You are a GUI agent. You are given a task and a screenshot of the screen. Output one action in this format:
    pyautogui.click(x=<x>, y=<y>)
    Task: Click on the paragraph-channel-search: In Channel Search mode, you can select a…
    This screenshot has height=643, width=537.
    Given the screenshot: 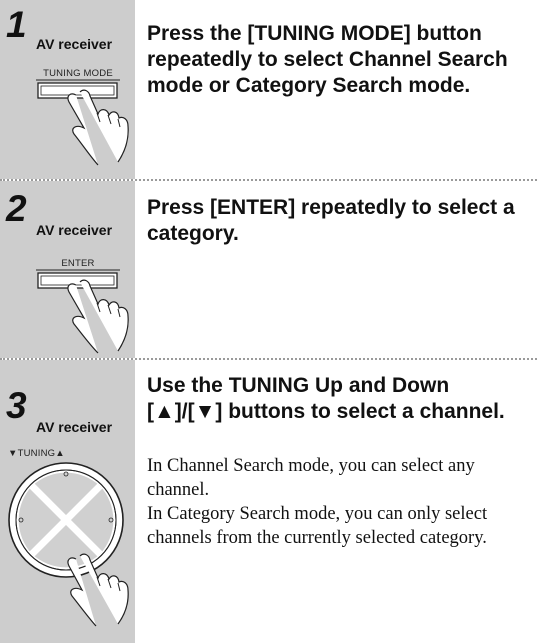 What is the action you would take?
    pyautogui.click(x=311, y=478)
    